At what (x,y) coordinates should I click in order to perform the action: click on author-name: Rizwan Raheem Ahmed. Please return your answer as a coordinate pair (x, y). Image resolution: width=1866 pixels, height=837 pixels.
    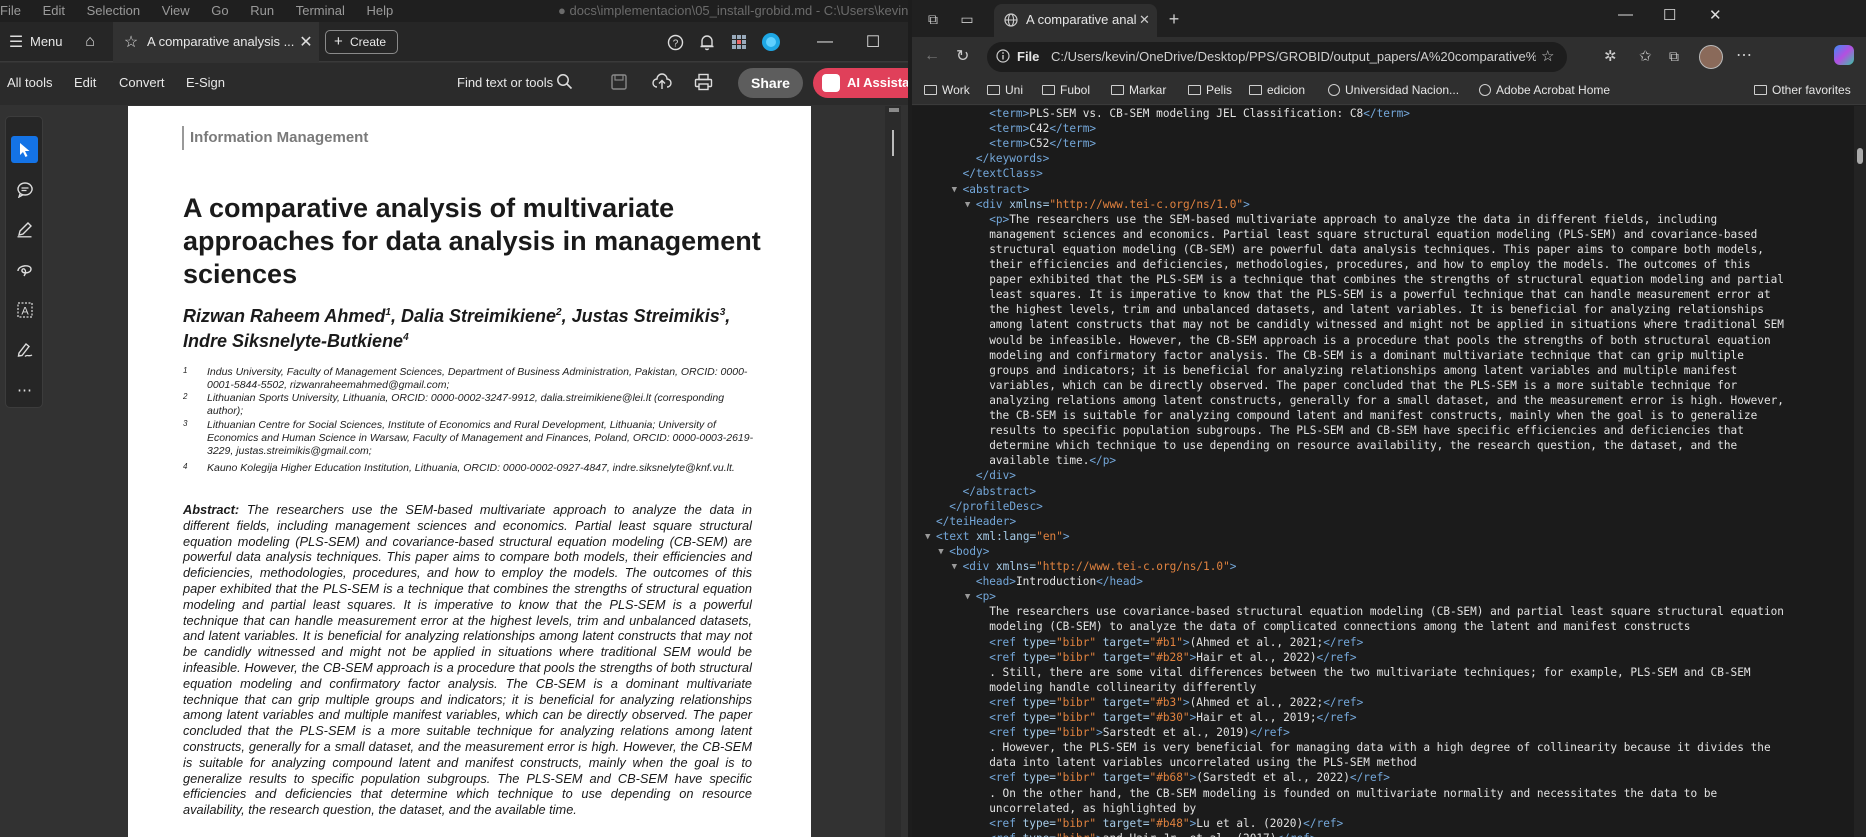
    Looking at the image, I should click on (284, 316).